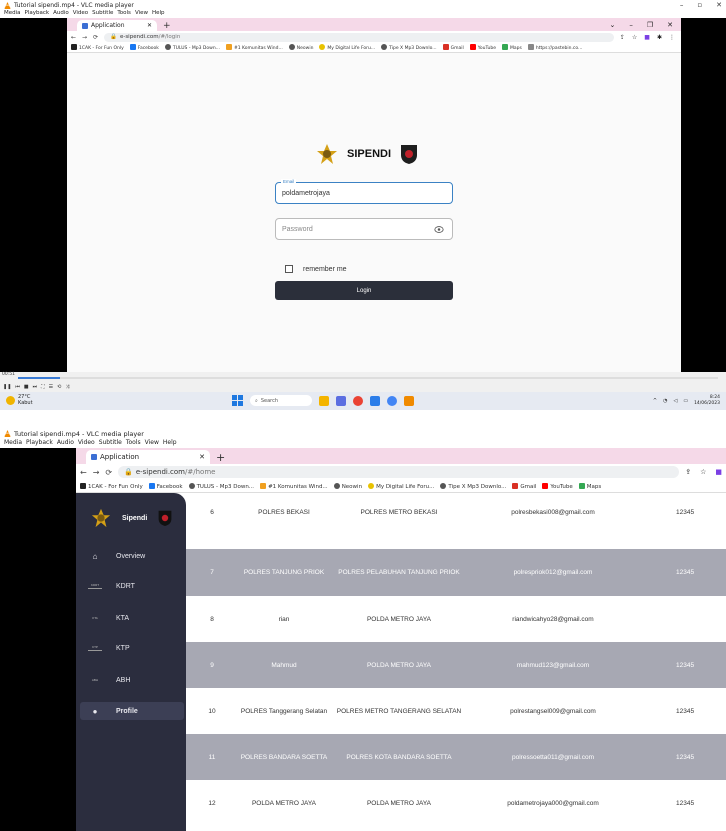 Image resolution: width=726 pixels, height=831 pixels. What do you see at coordinates (409, 400) in the screenshot?
I see `vlc-taskbar-icon` at bounding box center [409, 400].